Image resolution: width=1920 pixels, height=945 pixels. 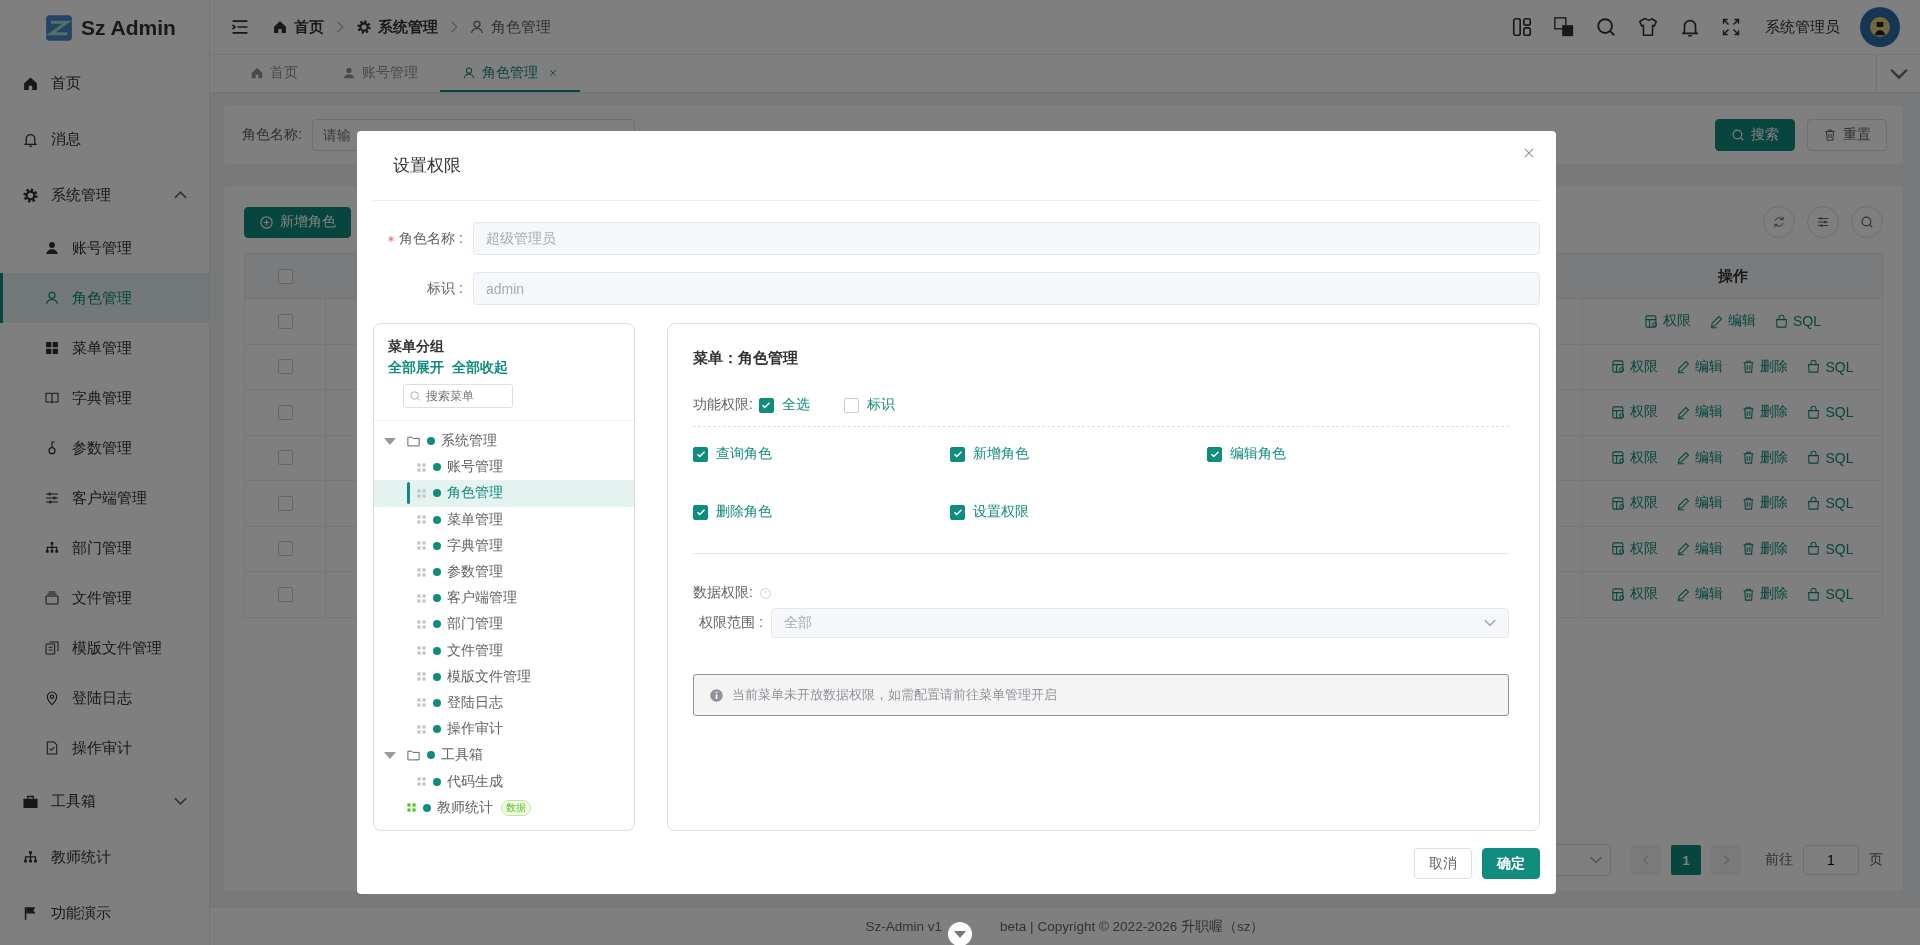 I want to click on link: 全部收起, so click(x=480, y=368).